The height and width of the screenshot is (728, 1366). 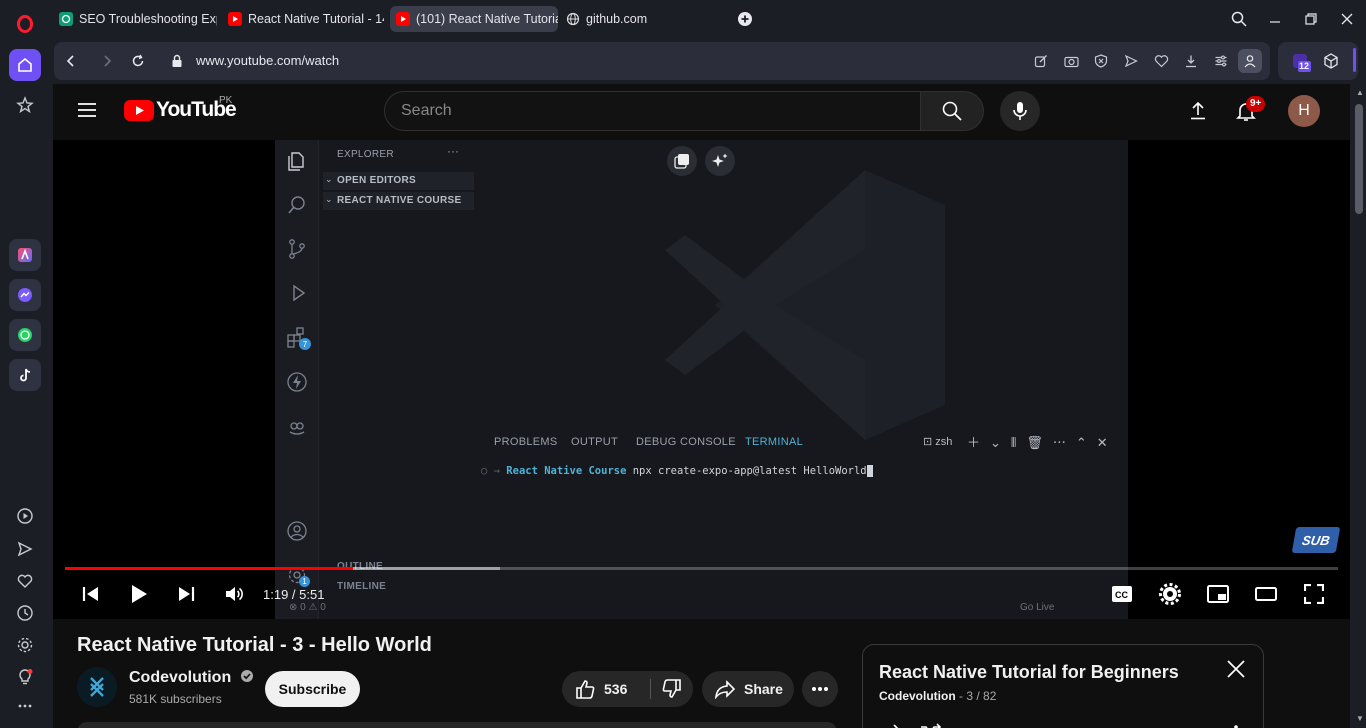 I want to click on scrollbar-thumb, so click(x=1359, y=159).